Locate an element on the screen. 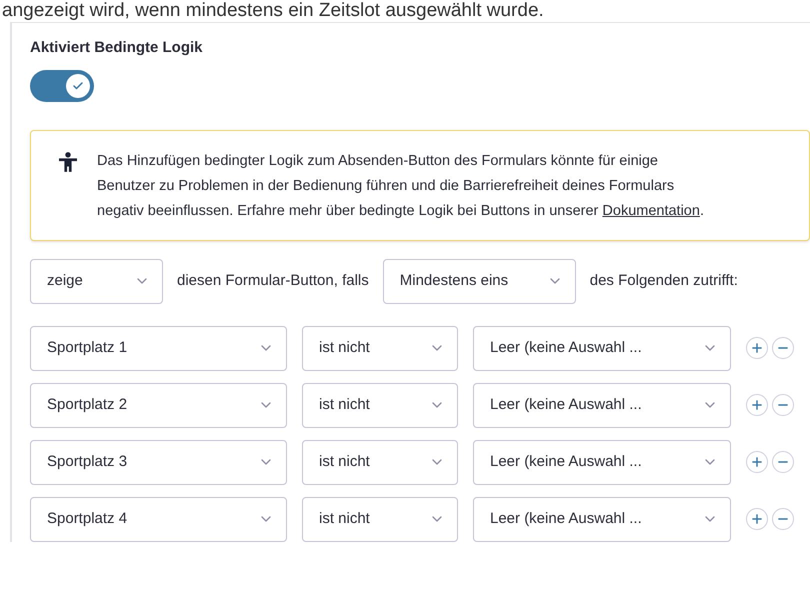 The height and width of the screenshot is (606, 810). dropdown: zeige is located at coordinates (96, 281).